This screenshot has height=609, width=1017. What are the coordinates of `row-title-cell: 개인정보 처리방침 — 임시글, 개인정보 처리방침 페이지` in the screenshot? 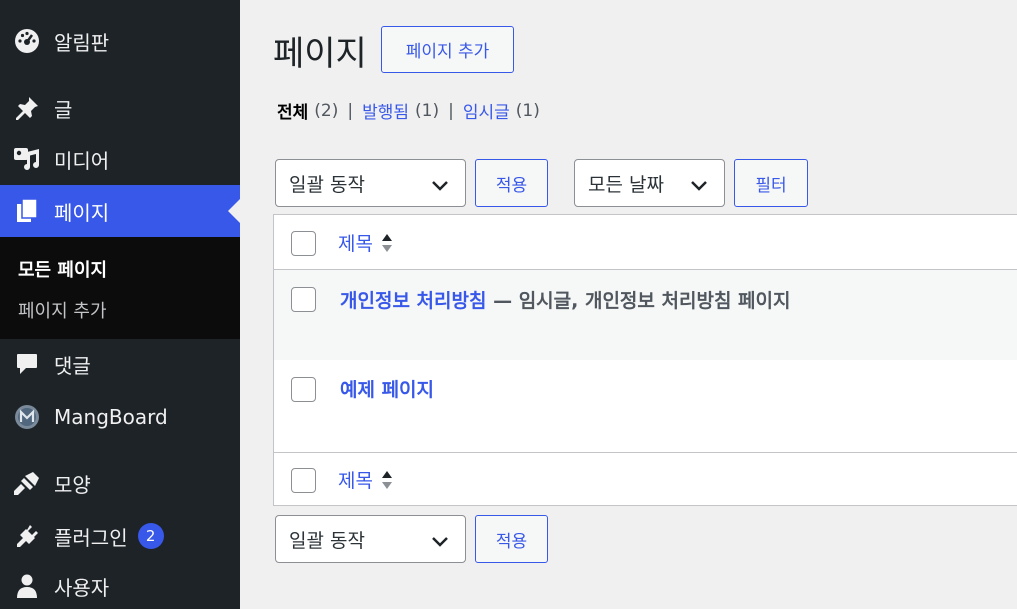 It's located at (565, 299).